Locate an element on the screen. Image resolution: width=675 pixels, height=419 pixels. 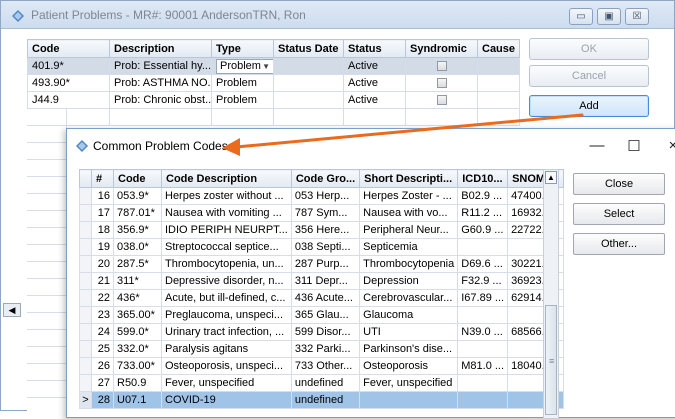
row-number: 17 is located at coordinates (102, 213).